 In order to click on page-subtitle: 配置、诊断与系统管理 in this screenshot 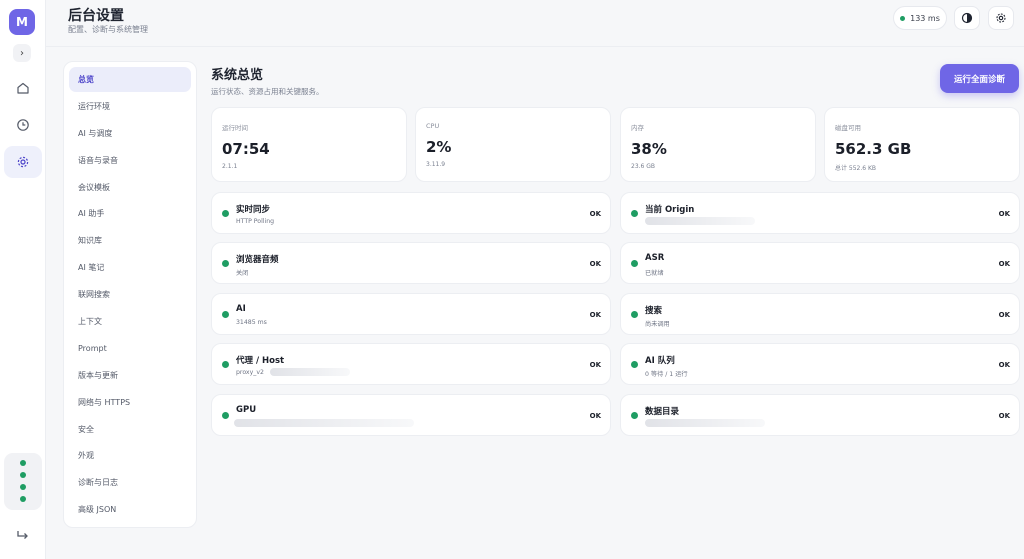, I will do `click(108, 29)`.